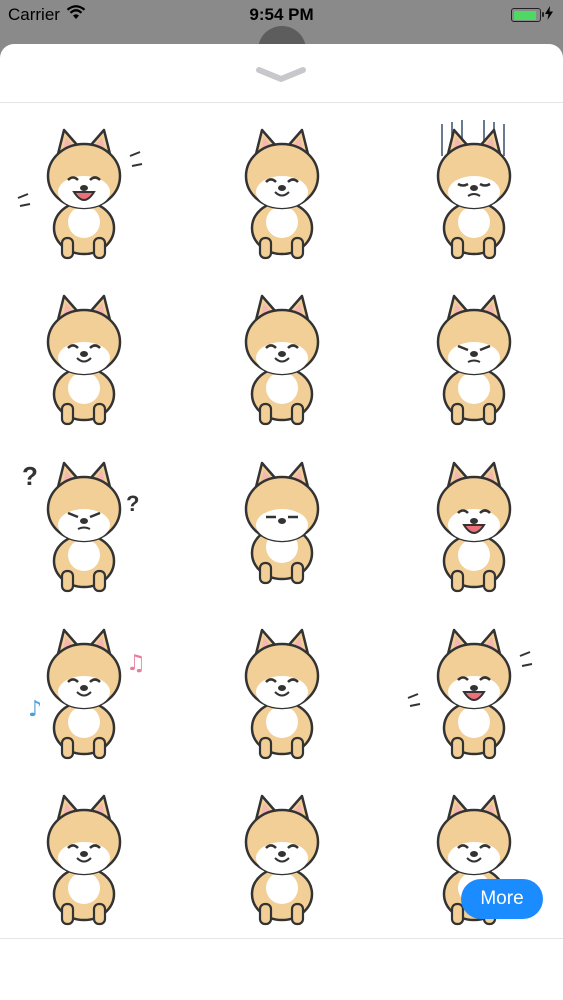  I want to click on sticker-dog-content-lying, so click(83, 357).